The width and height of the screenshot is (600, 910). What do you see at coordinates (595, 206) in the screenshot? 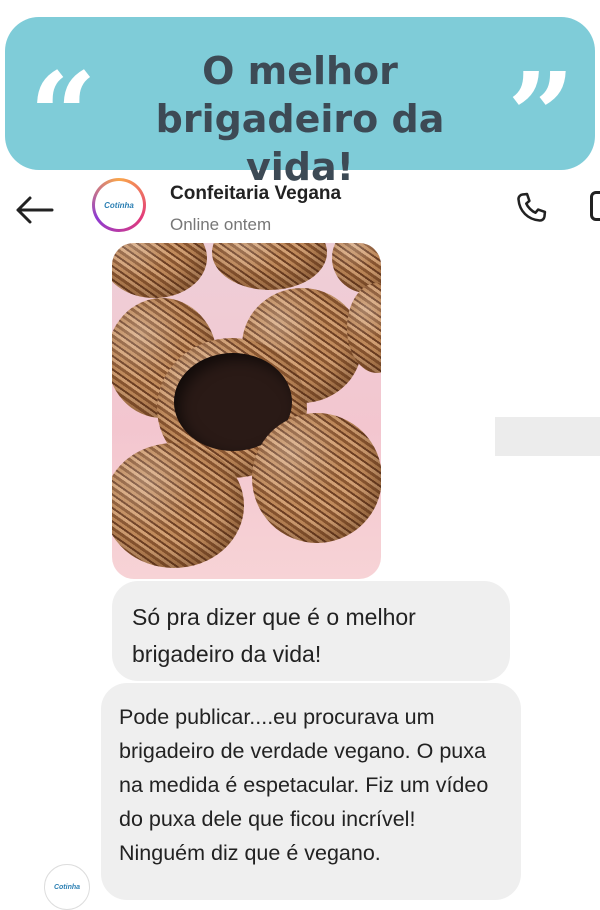
I see `video-camera-icon` at bounding box center [595, 206].